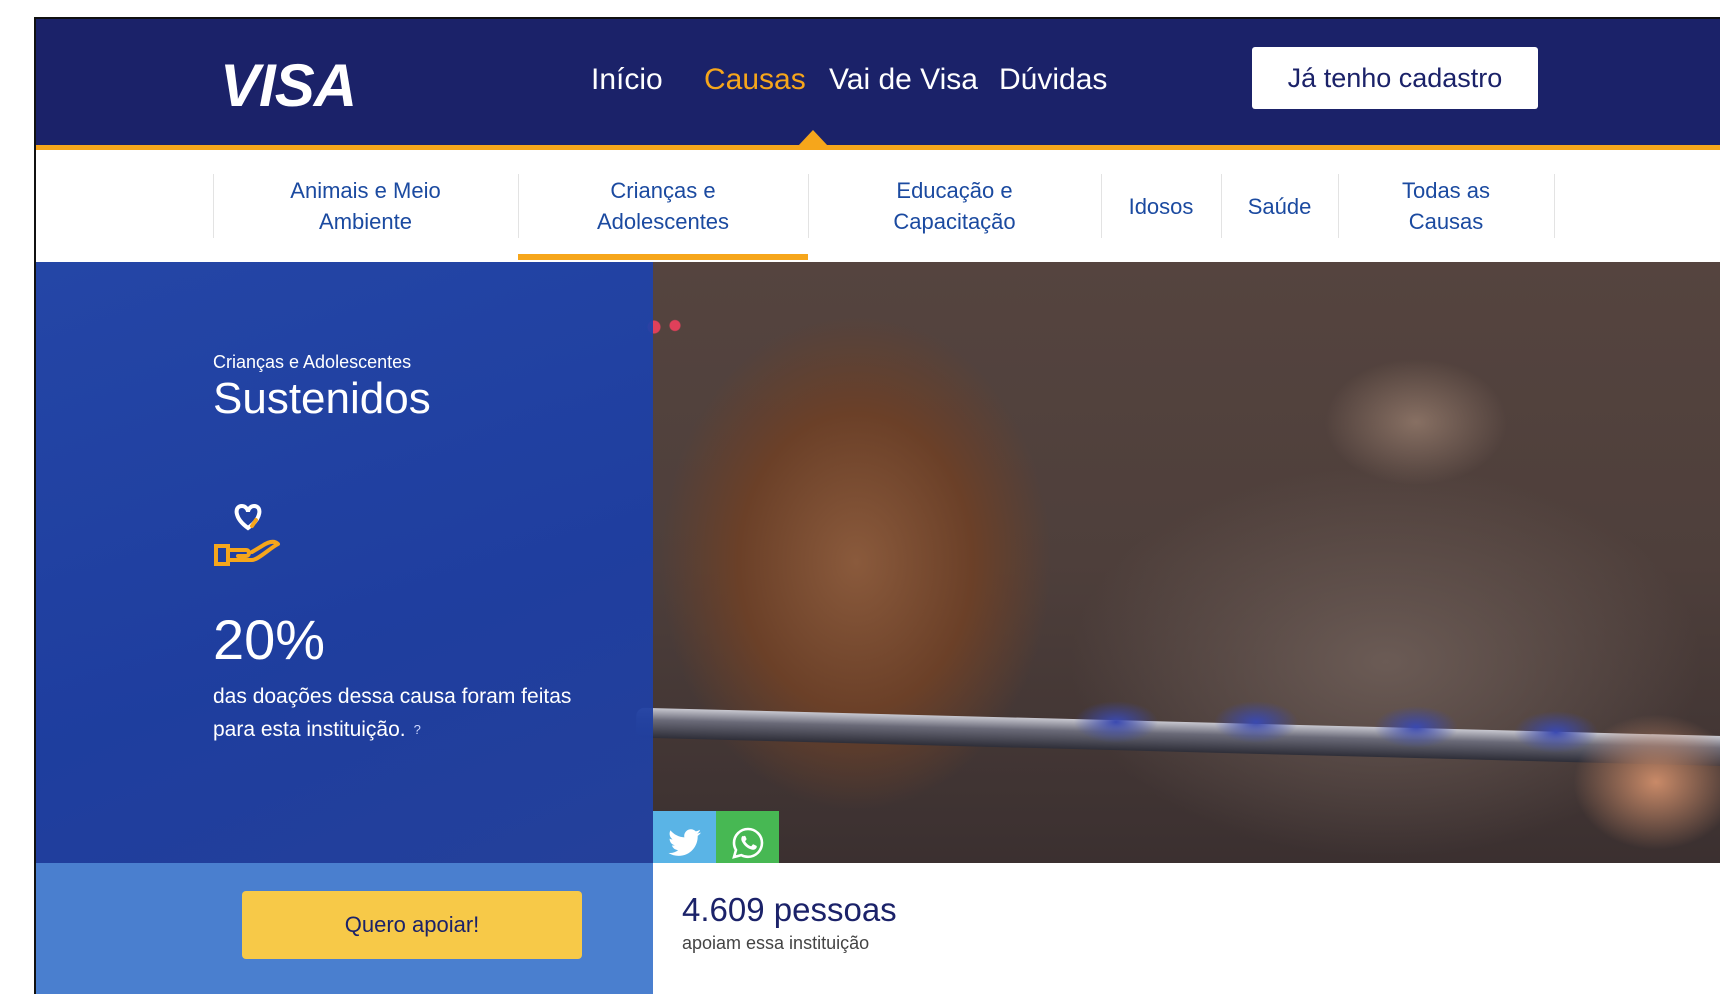 The width and height of the screenshot is (1720, 994). Describe the element at coordinates (954, 221) in the screenshot. I see `tab-label-line: Capacitação` at that location.